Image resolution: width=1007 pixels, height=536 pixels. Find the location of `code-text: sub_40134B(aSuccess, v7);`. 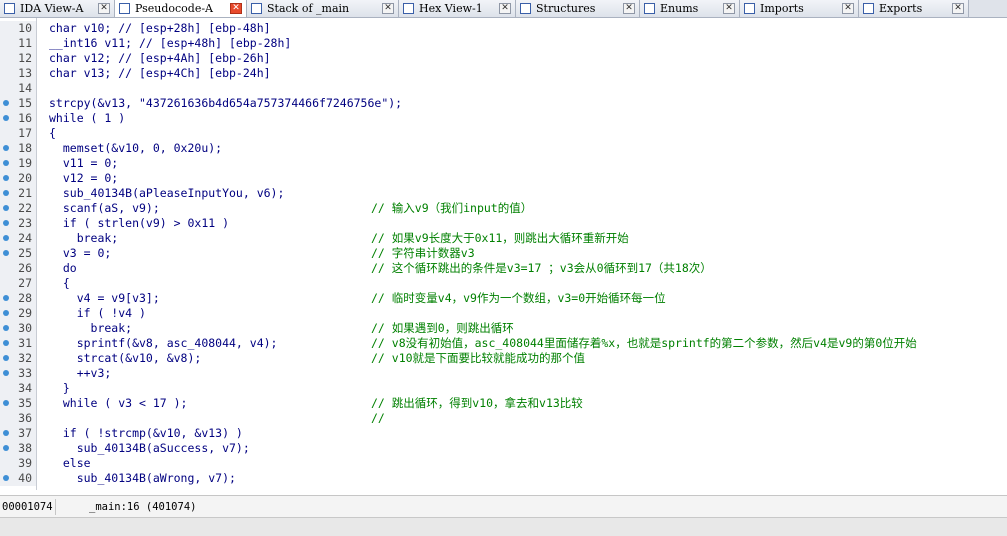

code-text: sub_40134B(aSuccess, v7); is located at coordinates (149, 448).